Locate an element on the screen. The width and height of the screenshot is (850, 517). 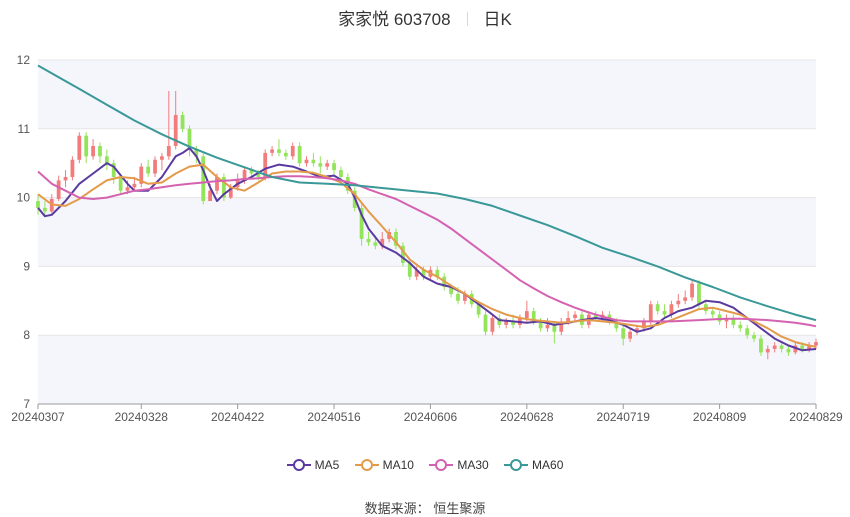
legend-item-ma10: MA10 is located at coordinates (384, 465).